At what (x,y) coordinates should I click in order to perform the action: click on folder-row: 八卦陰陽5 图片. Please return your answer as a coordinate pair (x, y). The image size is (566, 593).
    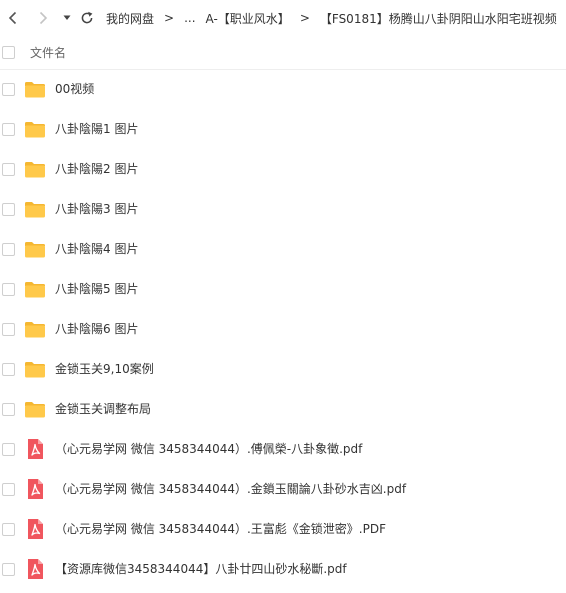
    Looking at the image, I should click on (283, 289).